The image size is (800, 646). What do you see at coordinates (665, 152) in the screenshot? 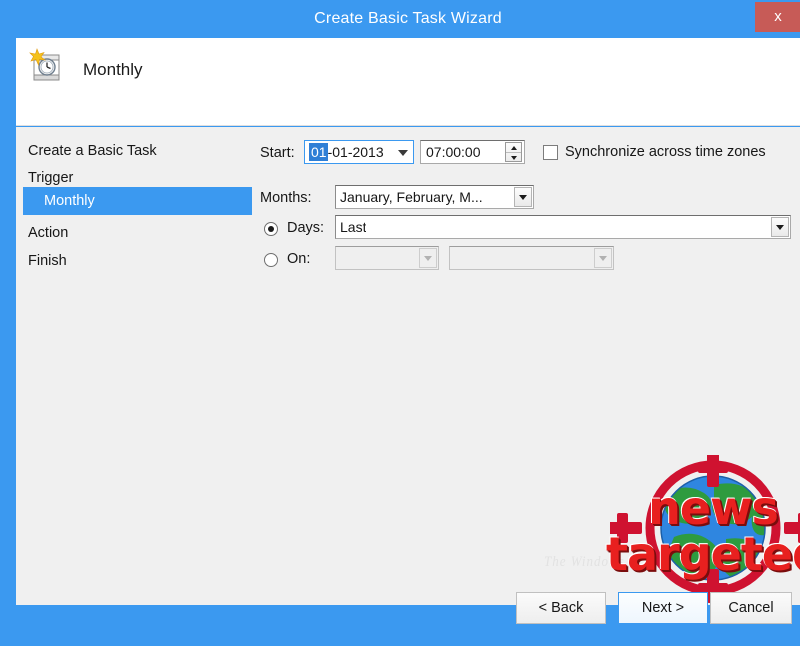
I see `sync-timezones-label: Synchronize across time zones` at bounding box center [665, 152].